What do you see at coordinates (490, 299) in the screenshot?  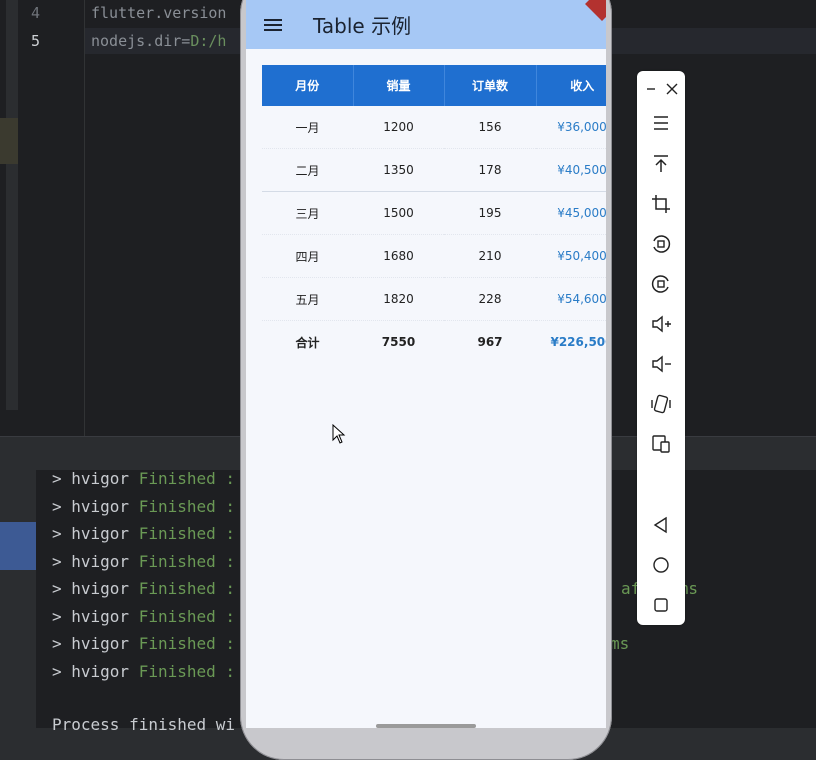 I see `table-cell: 228` at bounding box center [490, 299].